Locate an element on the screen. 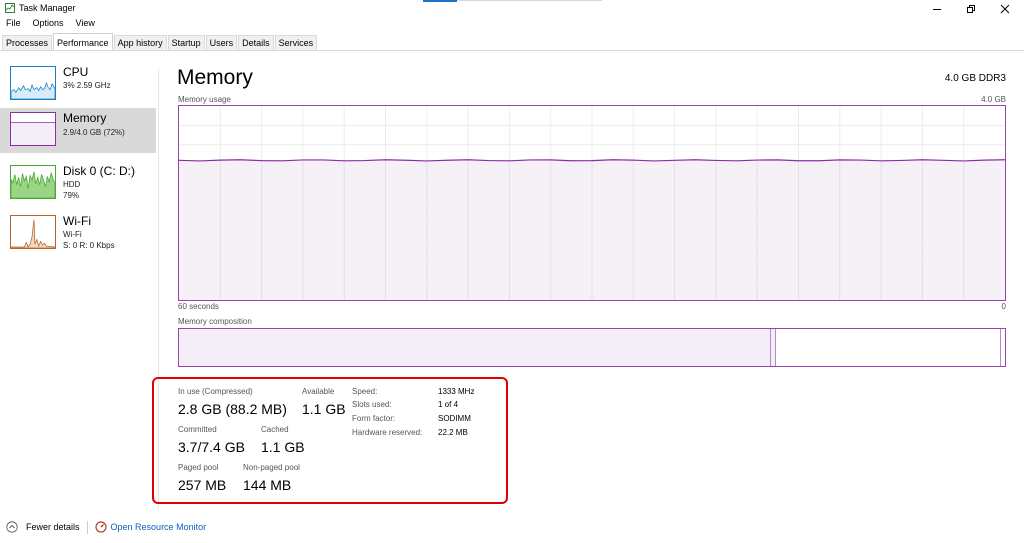 This screenshot has height=543, width=1024. sidebar-wifi-name: Wi-Fi is located at coordinates (77, 221).